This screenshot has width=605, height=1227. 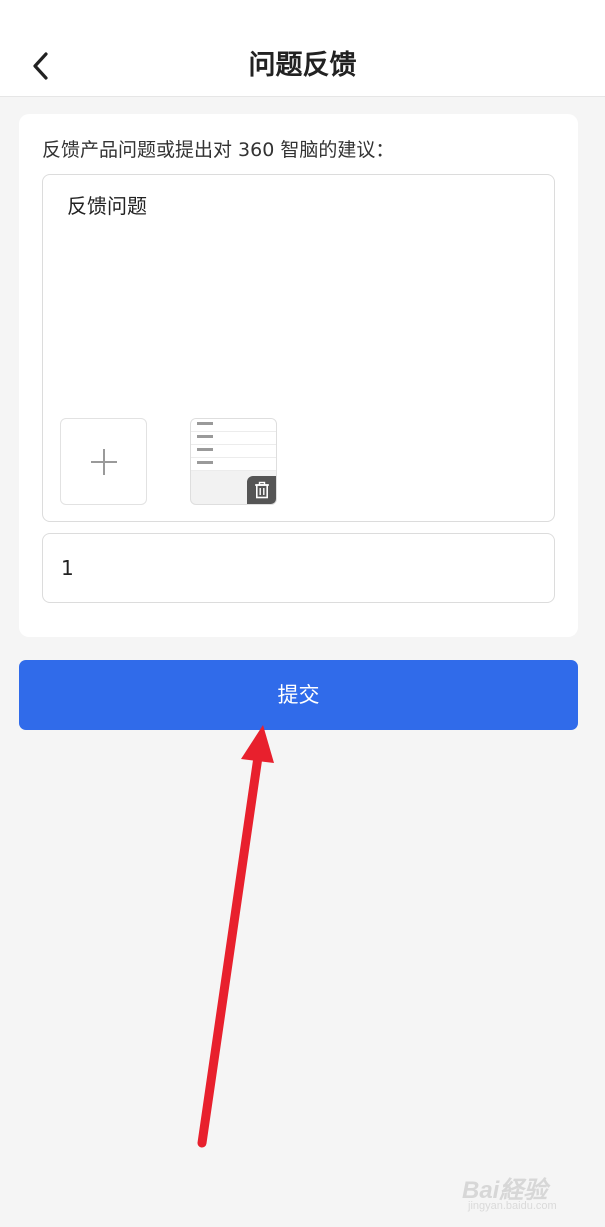 What do you see at coordinates (527, 1190) in the screenshot?
I see `baidu-jingyan-watermark: Bai経验 jingyan.baidu.com` at bounding box center [527, 1190].